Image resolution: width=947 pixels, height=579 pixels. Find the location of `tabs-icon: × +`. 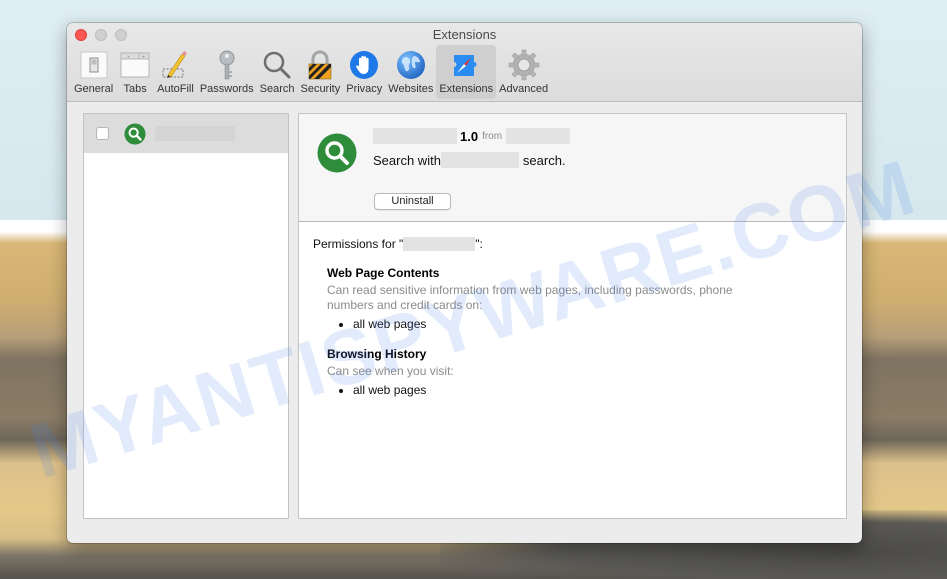

tabs-icon: × + is located at coordinates (135, 65).